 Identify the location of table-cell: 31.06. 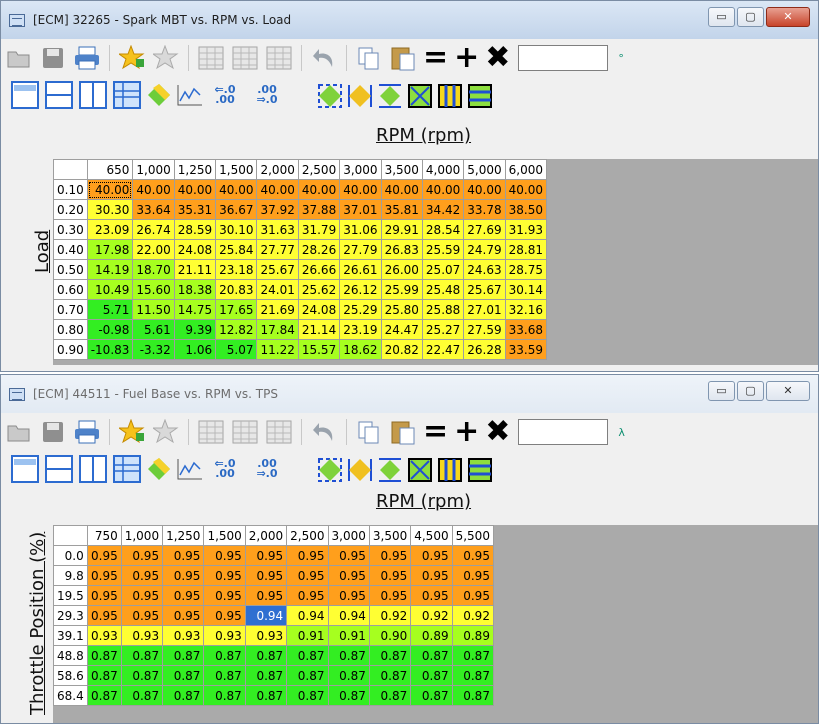
(360, 229).